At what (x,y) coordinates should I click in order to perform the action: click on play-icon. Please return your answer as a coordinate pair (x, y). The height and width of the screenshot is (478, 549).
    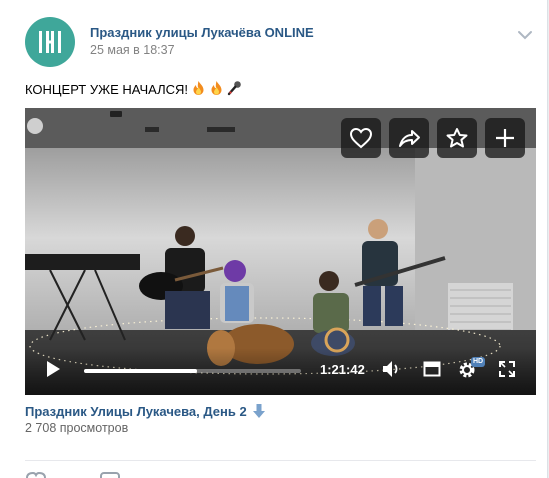
    Looking at the image, I should click on (53, 369).